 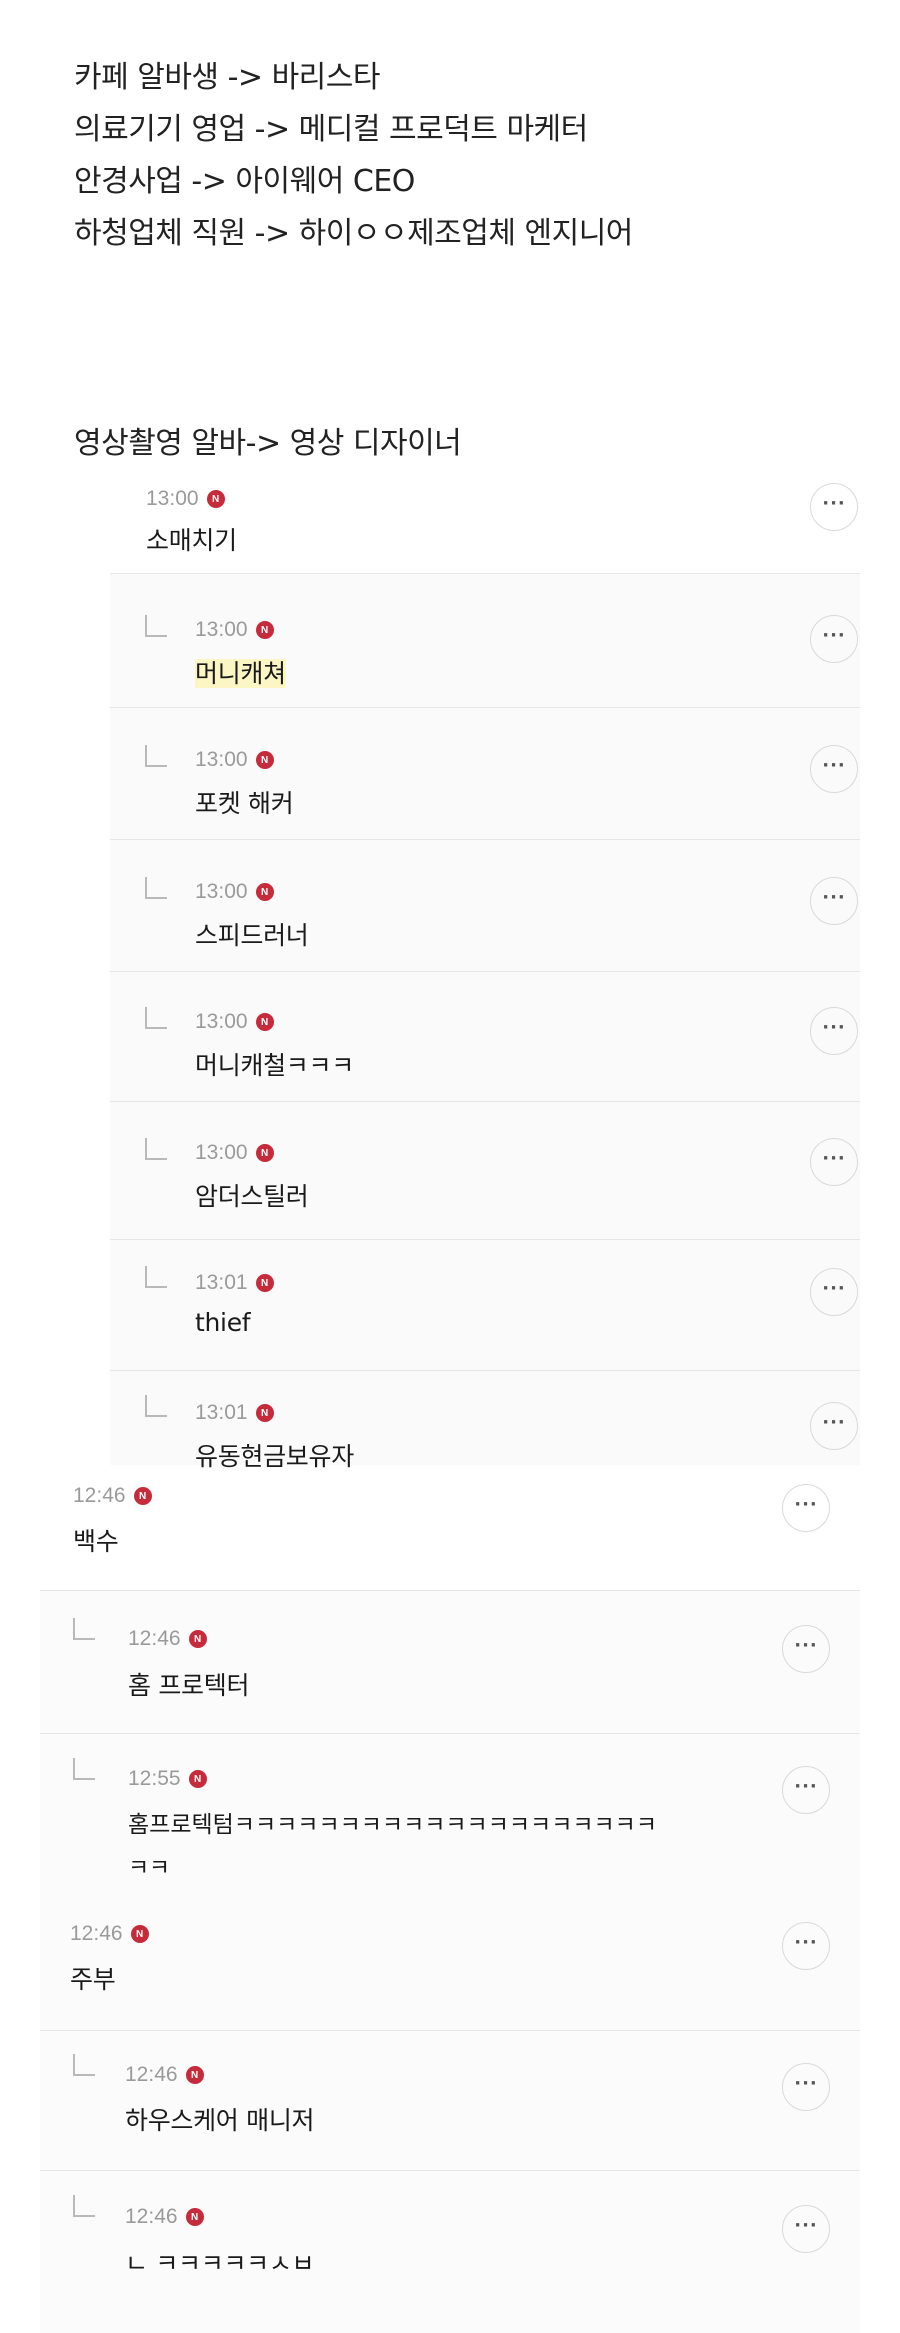 What do you see at coordinates (274, 1456) in the screenshot?
I see `comment-text: 유동현금보유자` at bounding box center [274, 1456].